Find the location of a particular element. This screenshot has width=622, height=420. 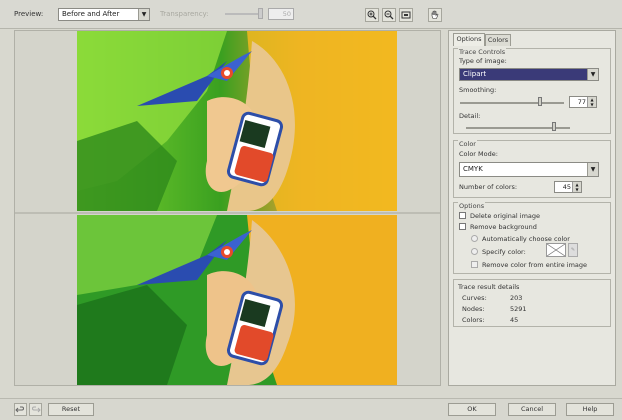

number-of-colors-spinner: 45 ▲ ▼ is located at coordinates (568, 187).